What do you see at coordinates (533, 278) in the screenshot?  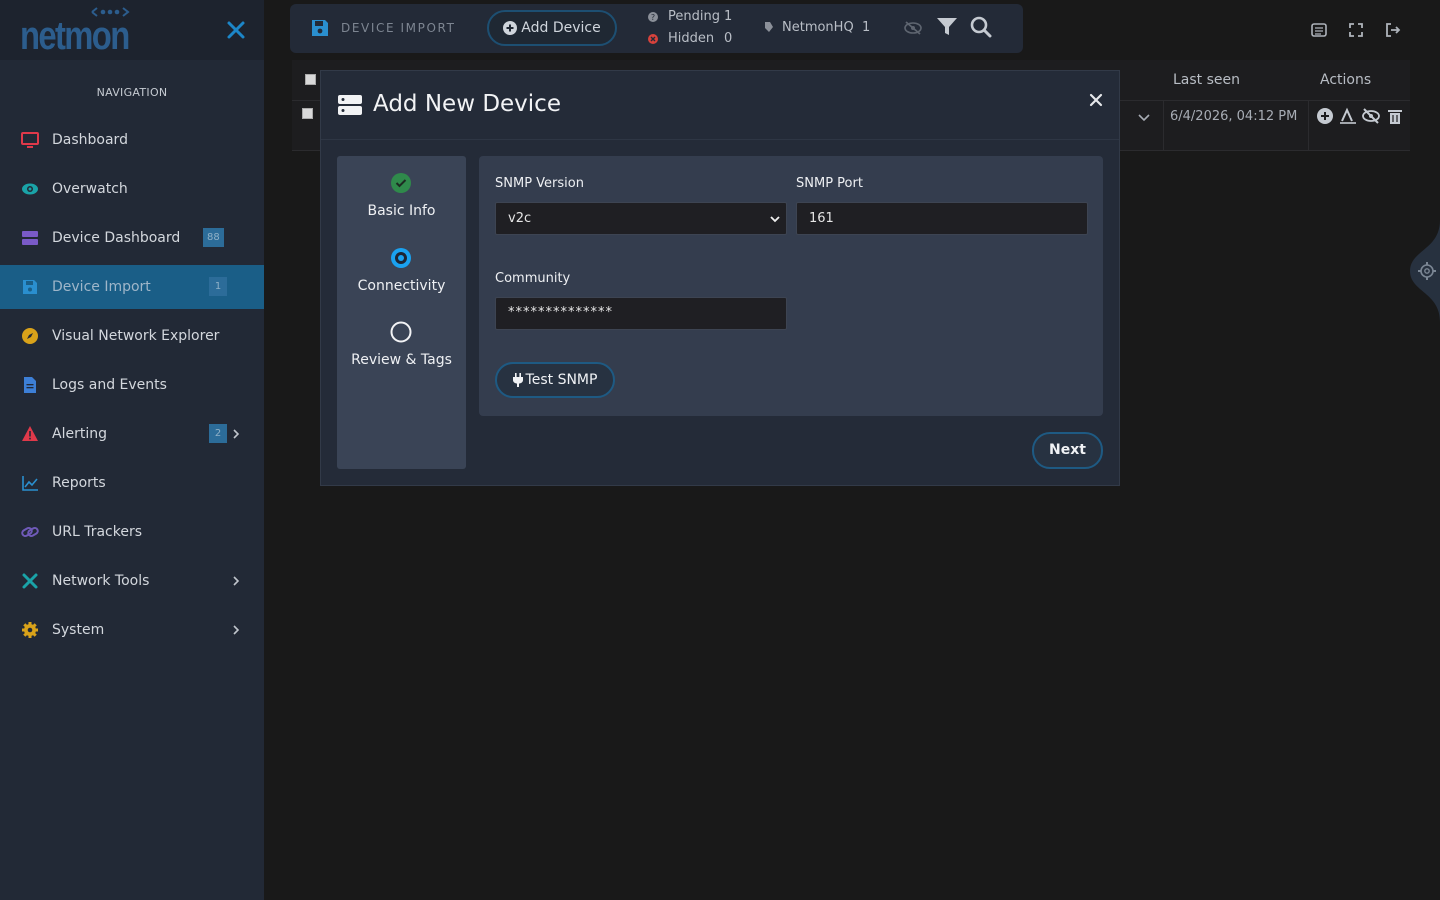 I see `community-label: Community` at bounding box center [533, 278].